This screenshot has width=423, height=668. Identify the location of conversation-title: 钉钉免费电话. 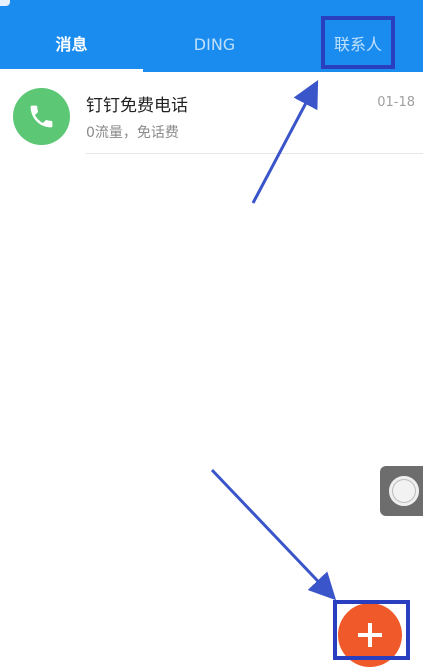
(137, 106).